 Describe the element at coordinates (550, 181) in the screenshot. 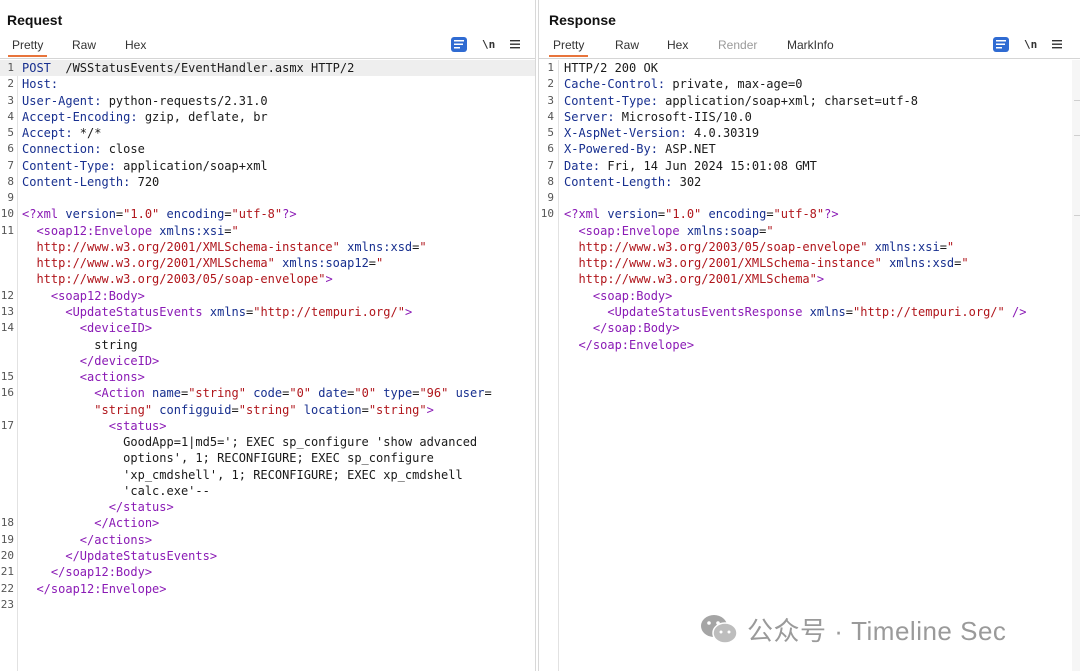

I see `line-number: 8` at that location.